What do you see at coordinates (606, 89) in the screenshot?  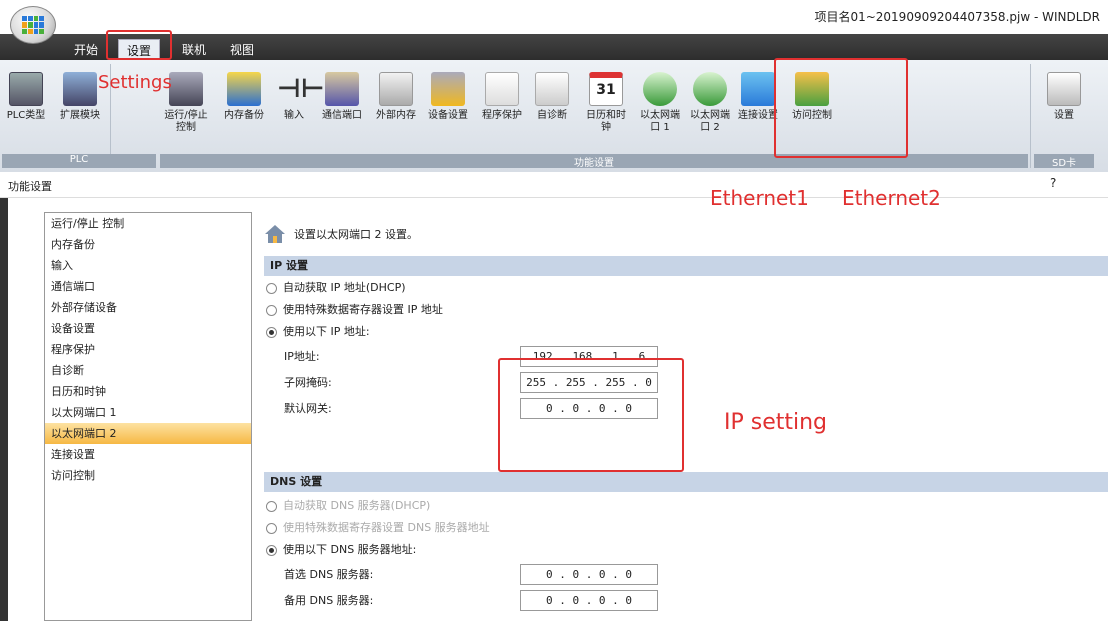 I see `calendar-icon: 31` at bounding box center [606, 89].